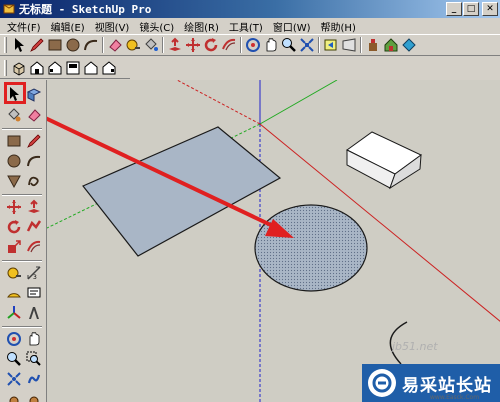 The image size is (500, 402). What do you see at coordinates (250, 9) in the screenshot?
I see `title-bar: 无标题 - SketchUp Pro _ □ ✕` at bounding box center [250, 9].